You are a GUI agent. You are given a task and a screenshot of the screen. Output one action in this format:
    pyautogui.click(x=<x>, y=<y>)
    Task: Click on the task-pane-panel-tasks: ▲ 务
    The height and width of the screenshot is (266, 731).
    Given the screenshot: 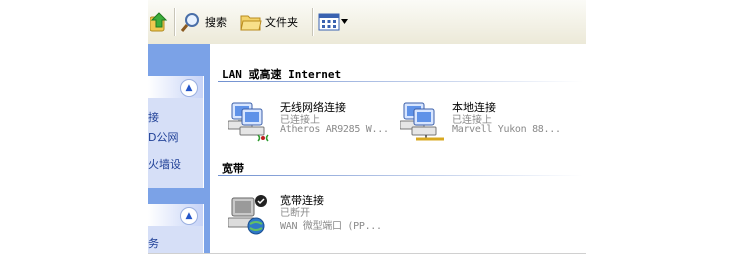 What is the action you would take?
    pyautogui.click(x=176, y=228)
    